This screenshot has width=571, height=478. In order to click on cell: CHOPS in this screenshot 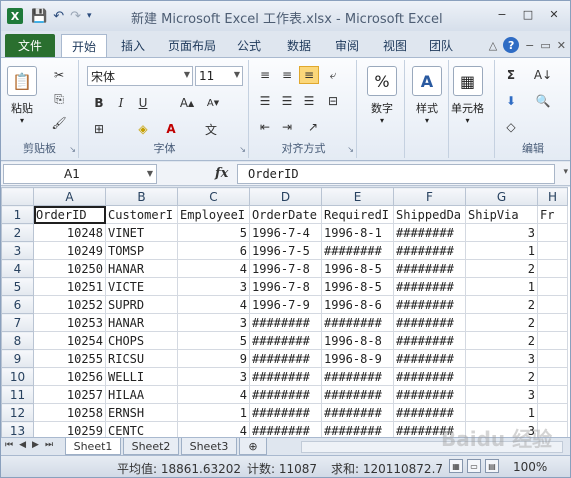, I will do `click(141, 340)`.